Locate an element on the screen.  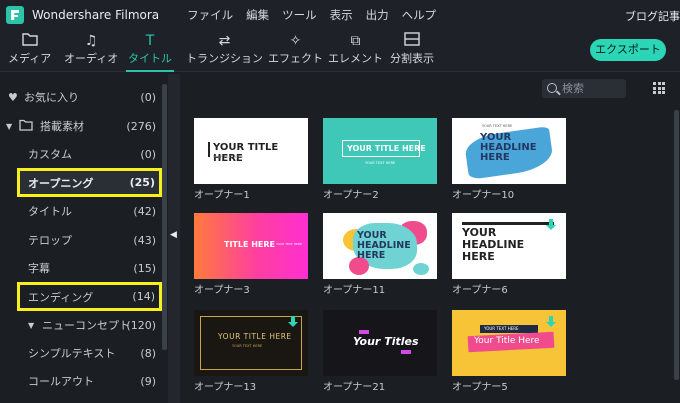
thumb-opener-21: Your Titles is located at coordinates (380, 343).